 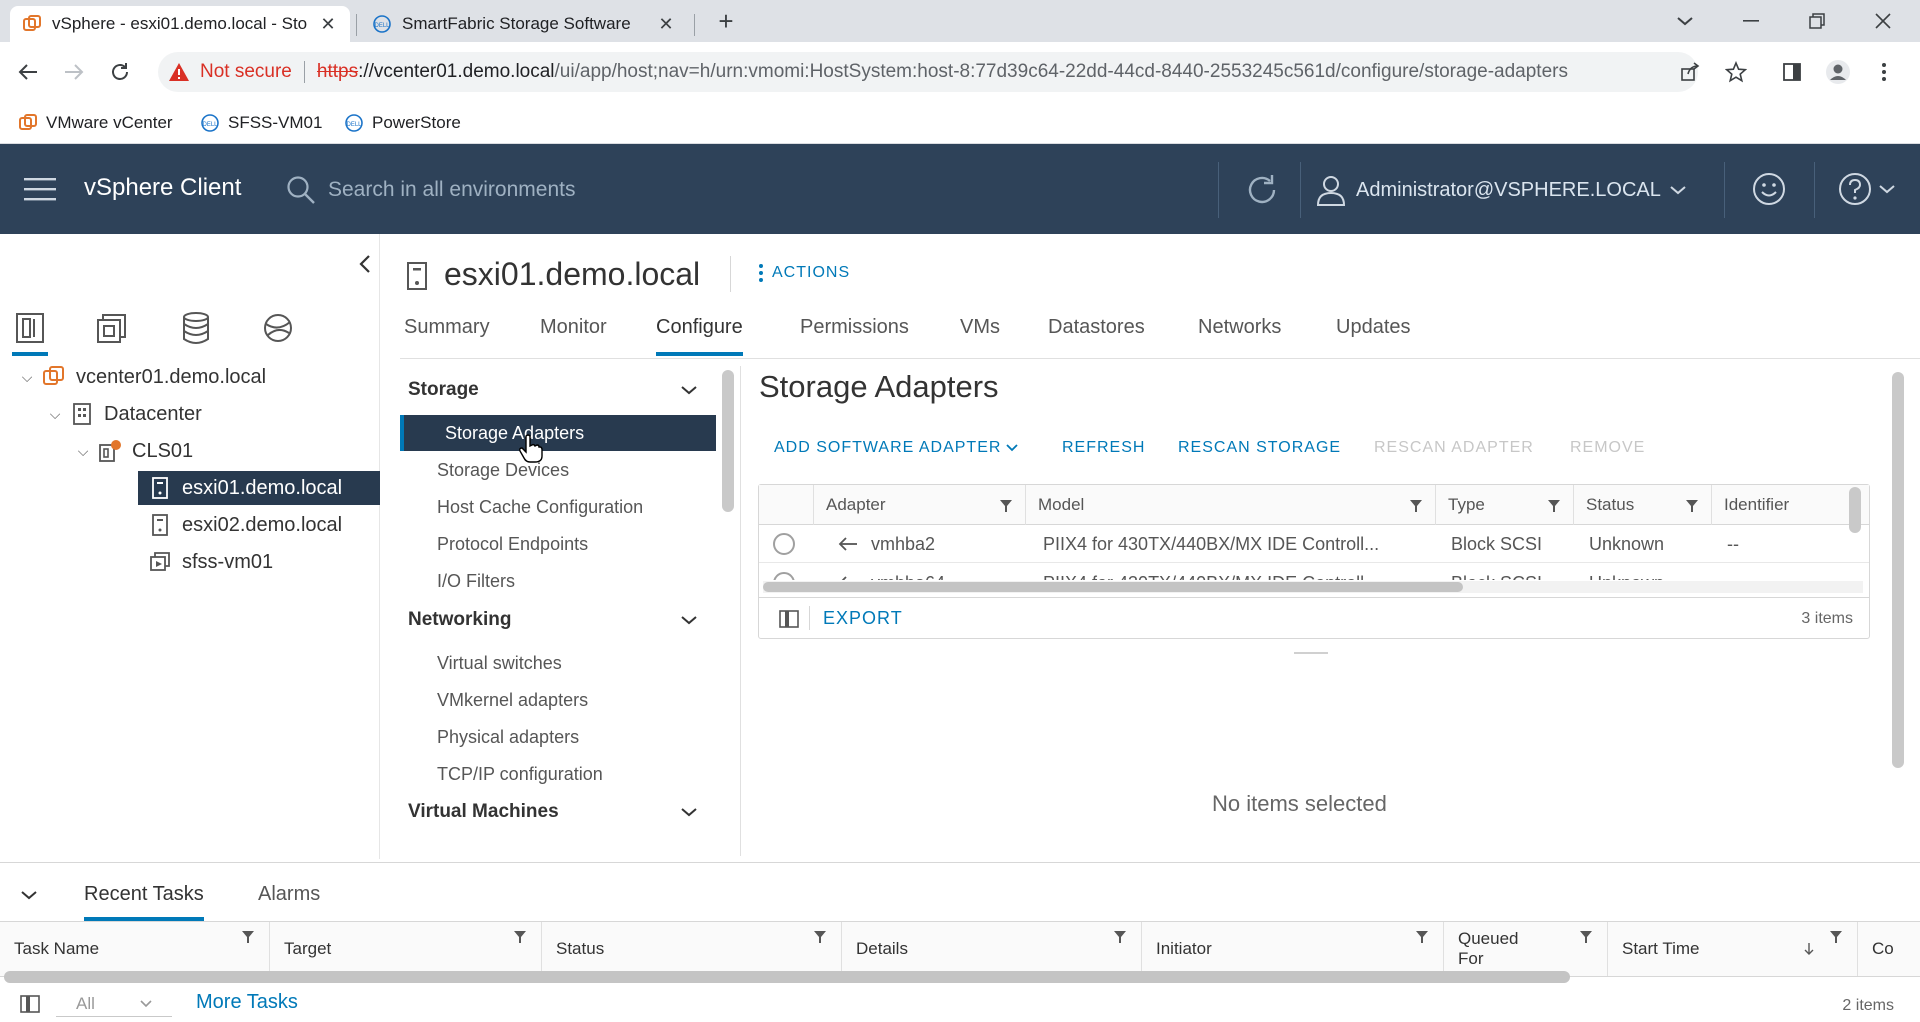 I want to click on task-filter-select: All, so click(x=114, y=1004).